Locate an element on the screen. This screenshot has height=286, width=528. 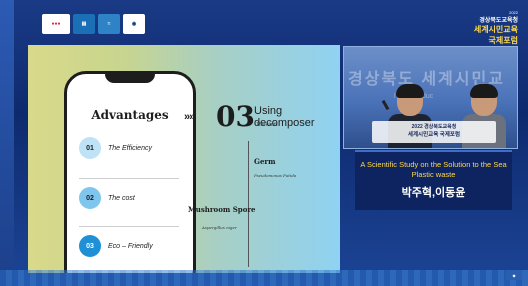
quality-education-logo-icon: ▤ is located at coordinates (84, 24).